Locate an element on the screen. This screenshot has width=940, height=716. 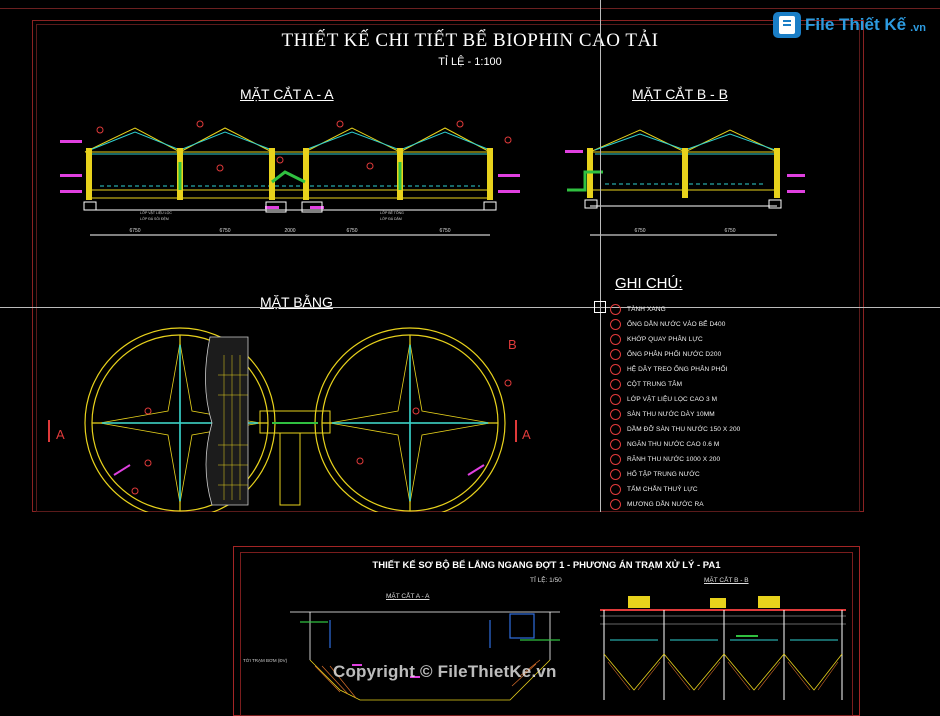
sheet2-section-bb-drawing is located at coordinates (723, 648).